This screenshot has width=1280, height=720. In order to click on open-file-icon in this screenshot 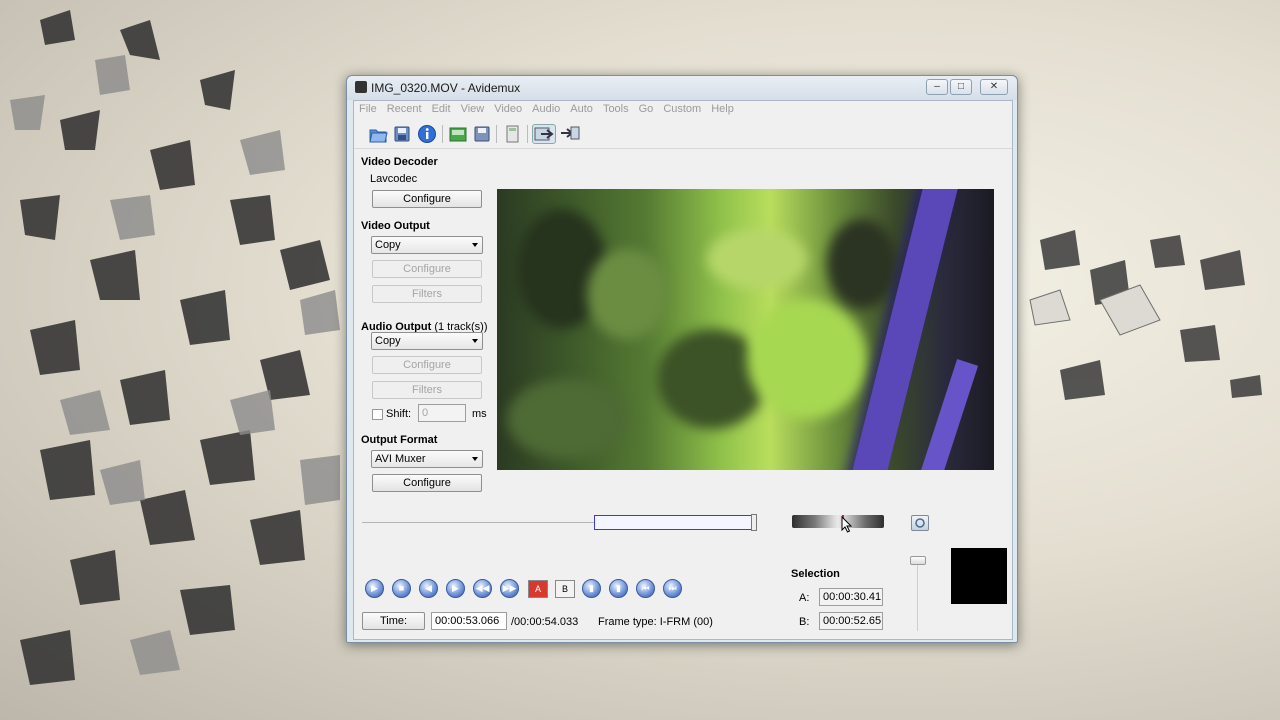, I will do `click(378, 134)`.